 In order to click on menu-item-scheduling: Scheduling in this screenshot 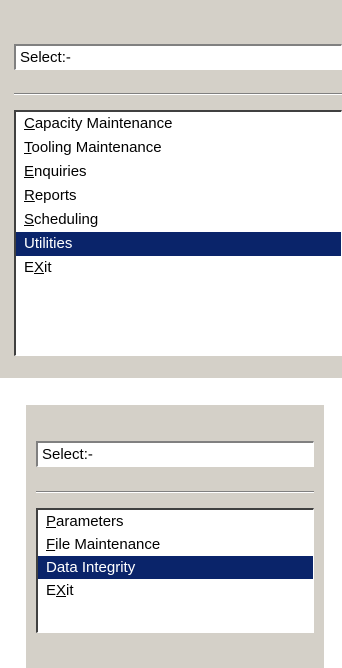, I will do `click(178, 220)`.